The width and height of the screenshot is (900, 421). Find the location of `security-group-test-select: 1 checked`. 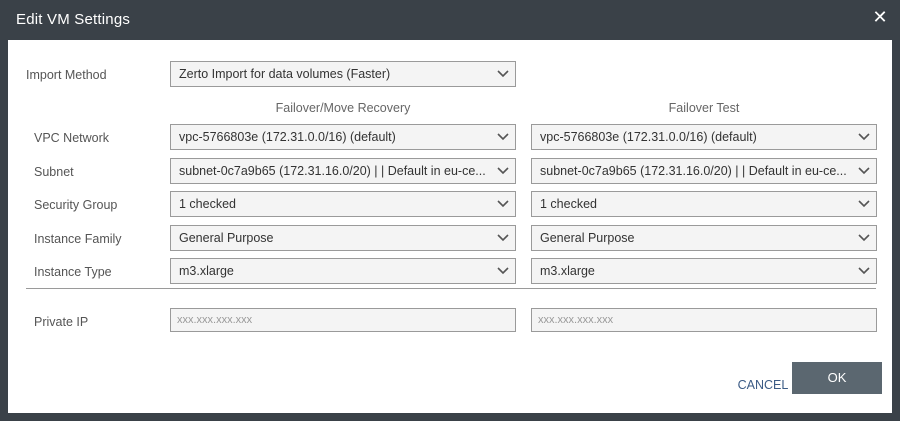

security-group-test-select: 1 checked is located at coordinates (704, 204).